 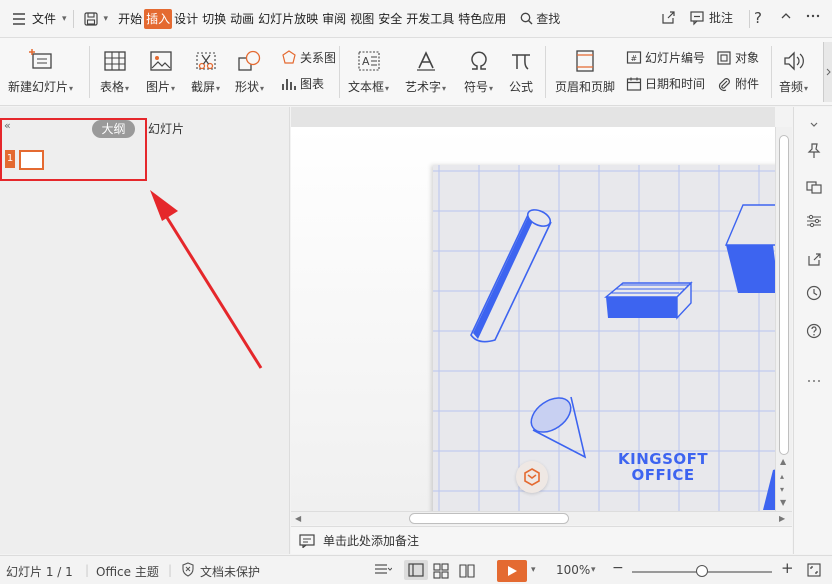 I want to click on new-slide-label: 新建幻灯片, so click(x=38, y=87).